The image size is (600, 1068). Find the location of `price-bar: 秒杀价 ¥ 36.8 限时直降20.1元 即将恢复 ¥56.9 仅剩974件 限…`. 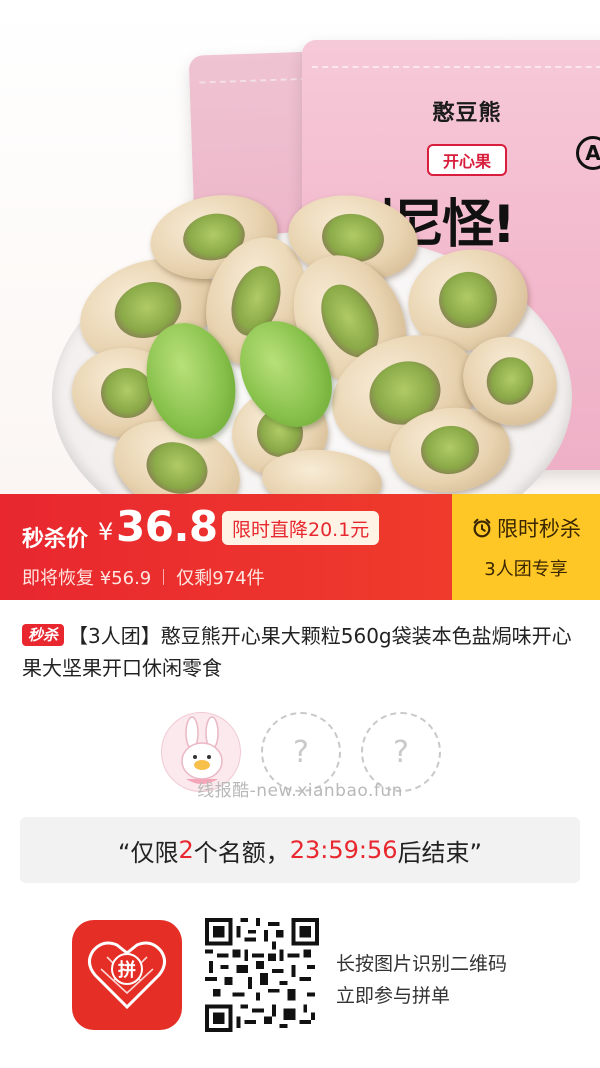

price-bar: 秒杀价 ¥ 36.8 限时直降20.1元 即将恢复 ¥56.9 仅剩974件 限… is located at coordinates (300, 547).